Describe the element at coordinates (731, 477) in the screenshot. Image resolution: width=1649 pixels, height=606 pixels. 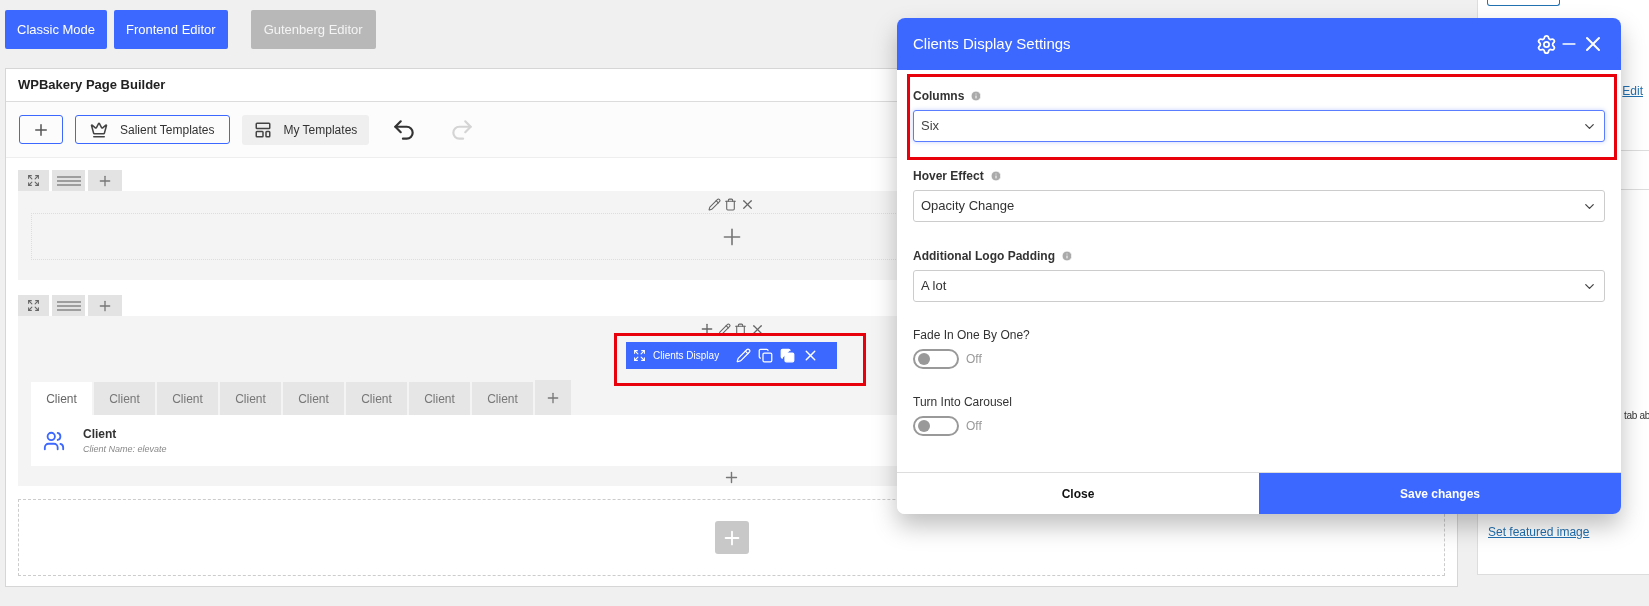
I see `add-icon` at that location.